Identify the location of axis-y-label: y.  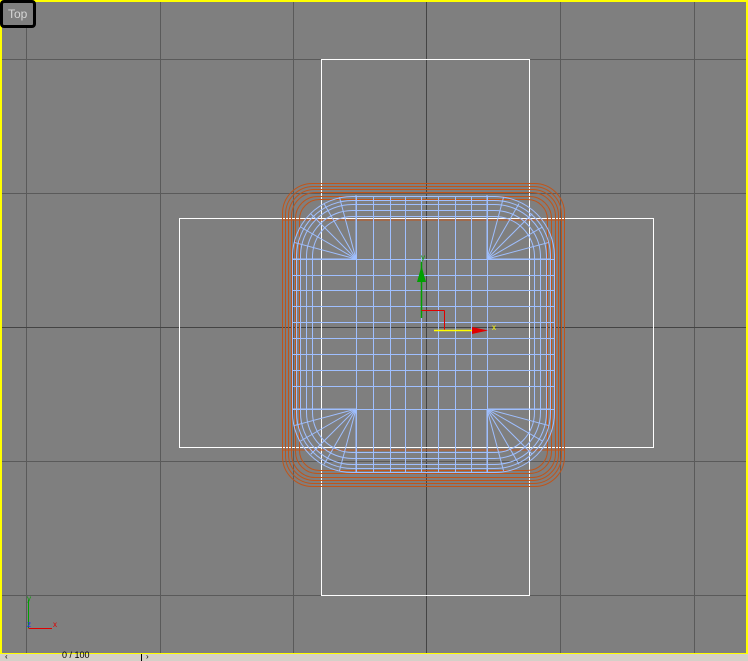
(29, 598).